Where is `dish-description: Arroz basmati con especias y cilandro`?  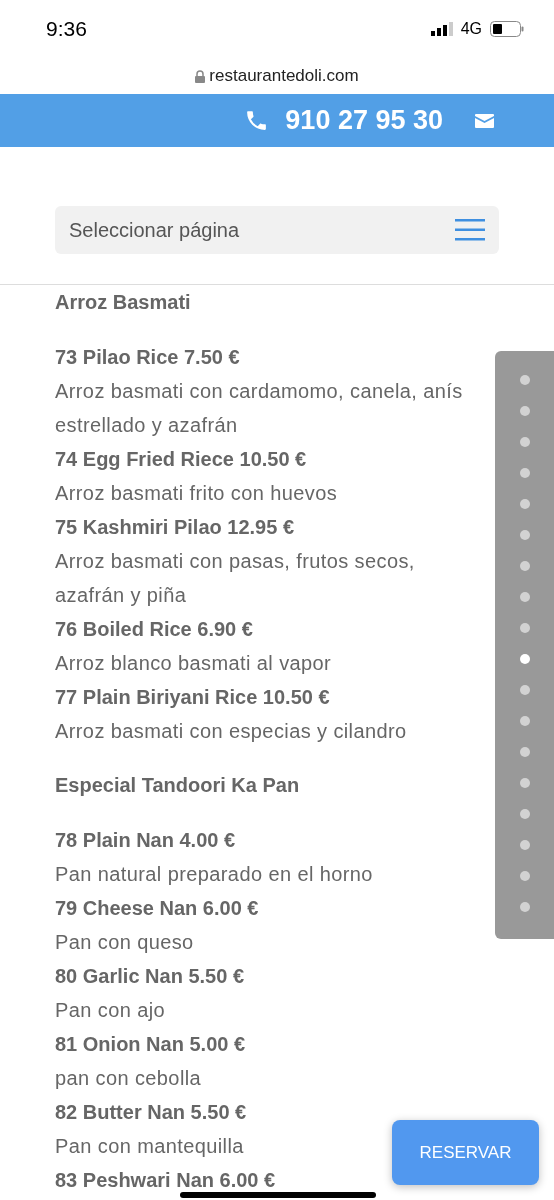 dish-description: Arroz basmati con especias y cilandro is located at coordinates (231, 731).